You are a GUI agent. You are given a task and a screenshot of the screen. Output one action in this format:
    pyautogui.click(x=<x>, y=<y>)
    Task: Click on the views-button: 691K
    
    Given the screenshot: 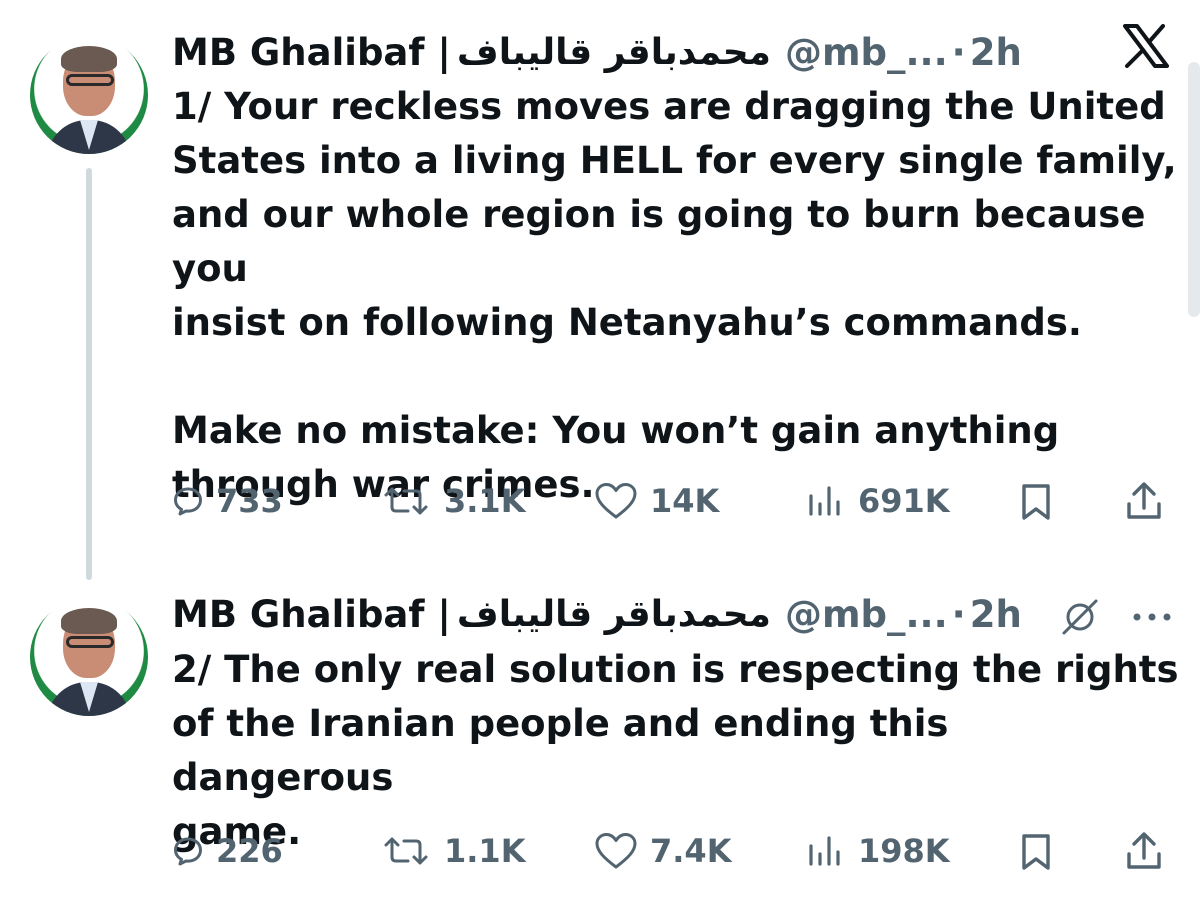 What is the action you would take?
    pyautogui.click(x=878, y=501)
    